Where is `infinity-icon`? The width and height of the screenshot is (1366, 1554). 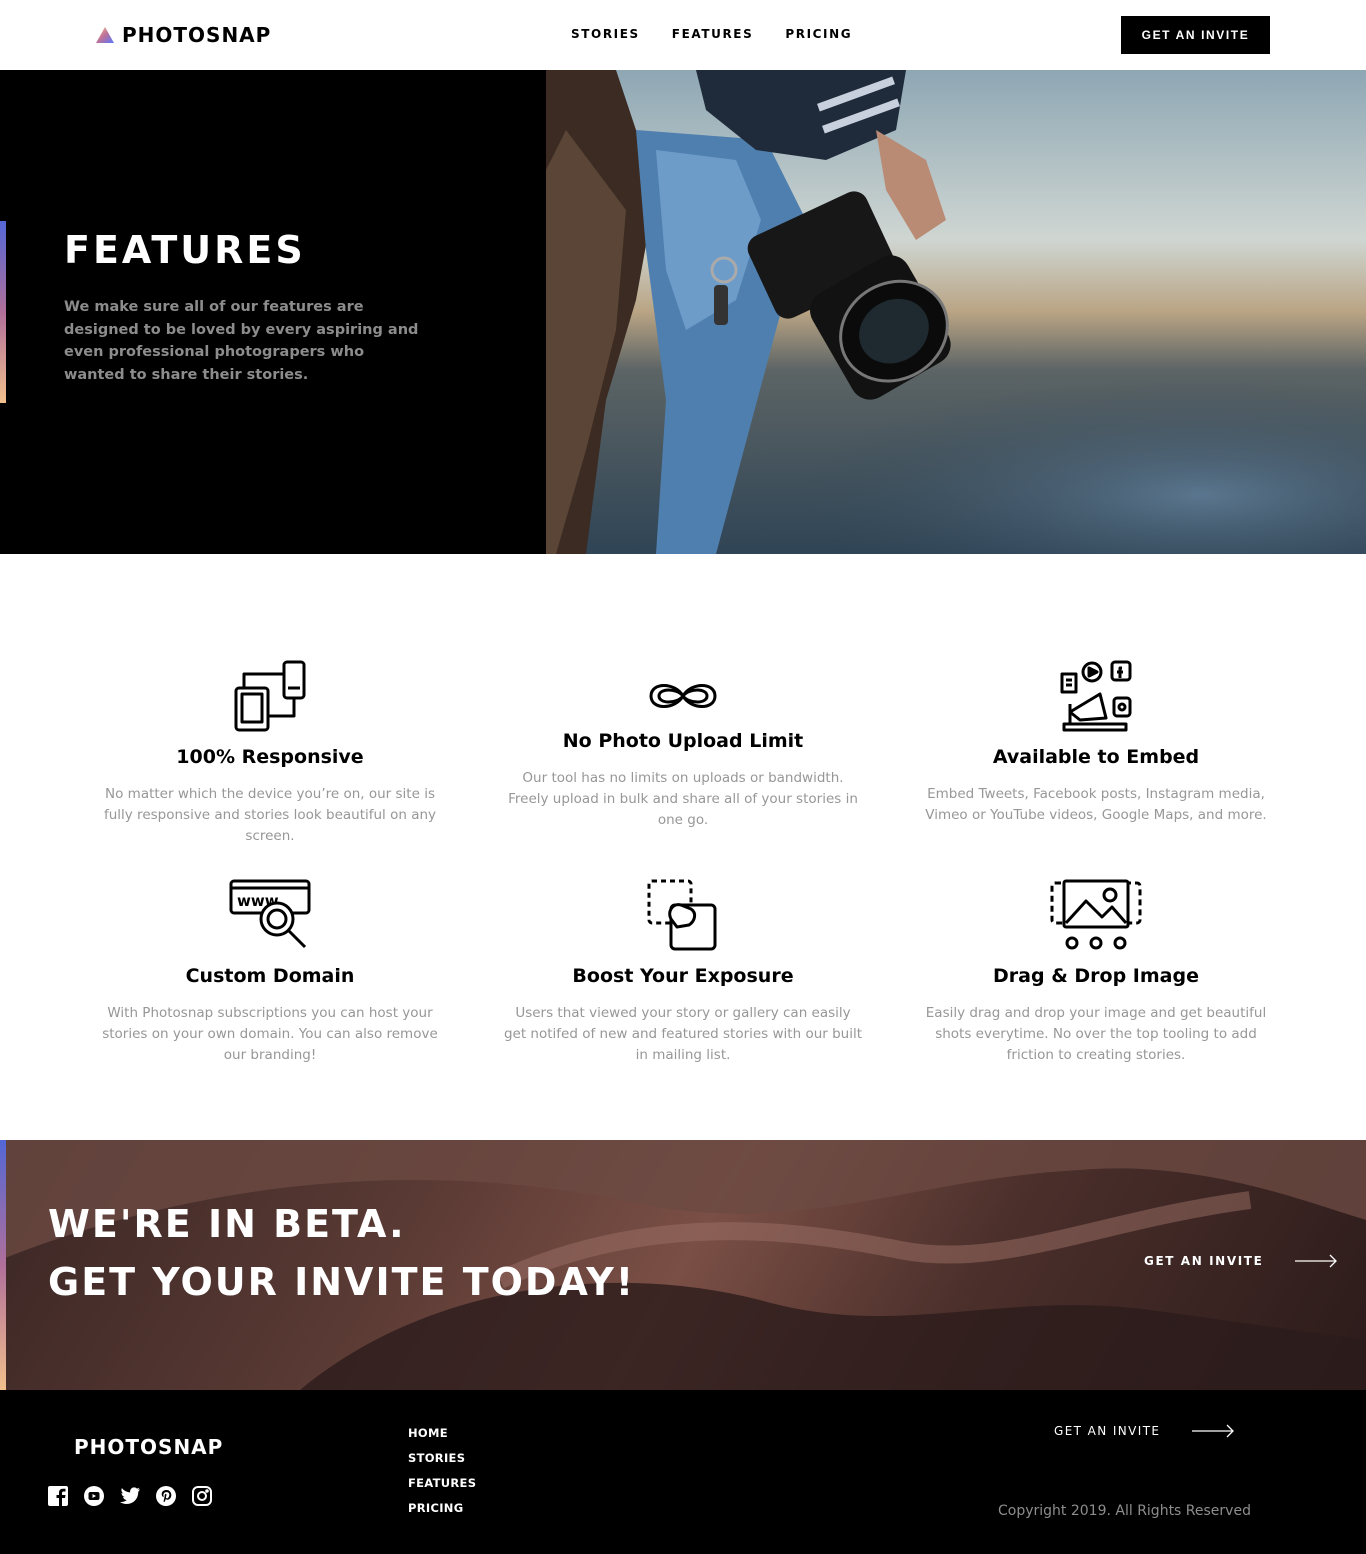
infinity-icon is located at coordinates (683, 696).